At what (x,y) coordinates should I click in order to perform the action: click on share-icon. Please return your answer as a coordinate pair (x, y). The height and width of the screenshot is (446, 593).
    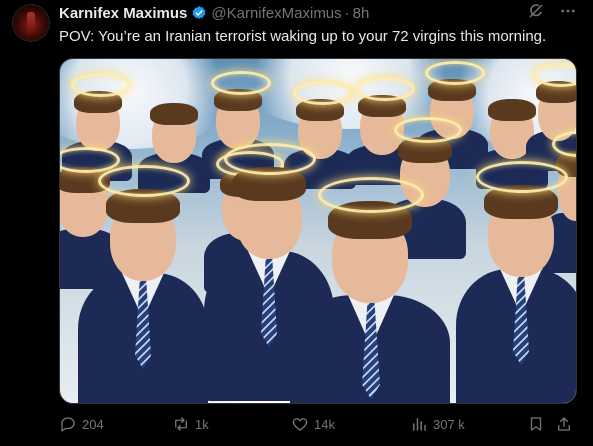
    Looking at the image, I should click on (564, 424).